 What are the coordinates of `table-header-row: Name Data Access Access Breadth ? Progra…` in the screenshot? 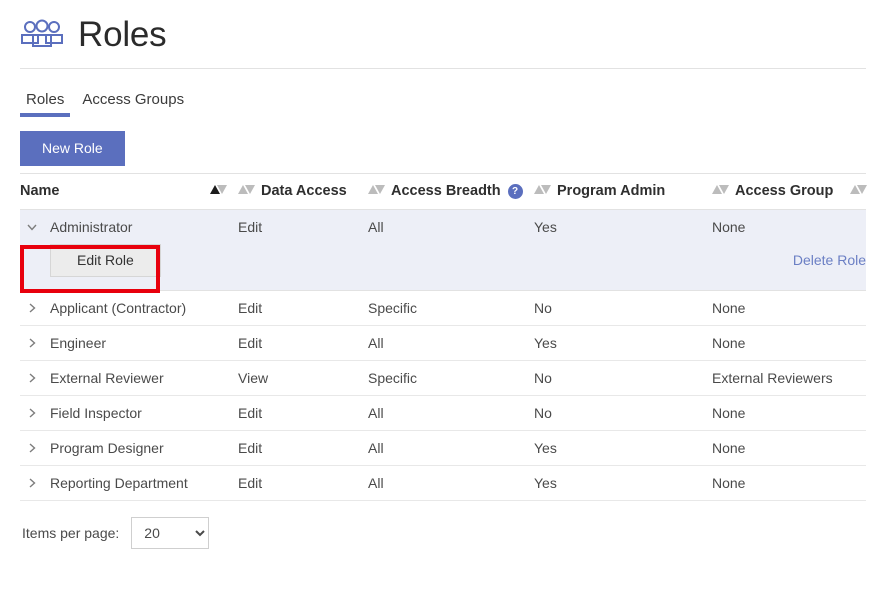 It's located at (443, 192).